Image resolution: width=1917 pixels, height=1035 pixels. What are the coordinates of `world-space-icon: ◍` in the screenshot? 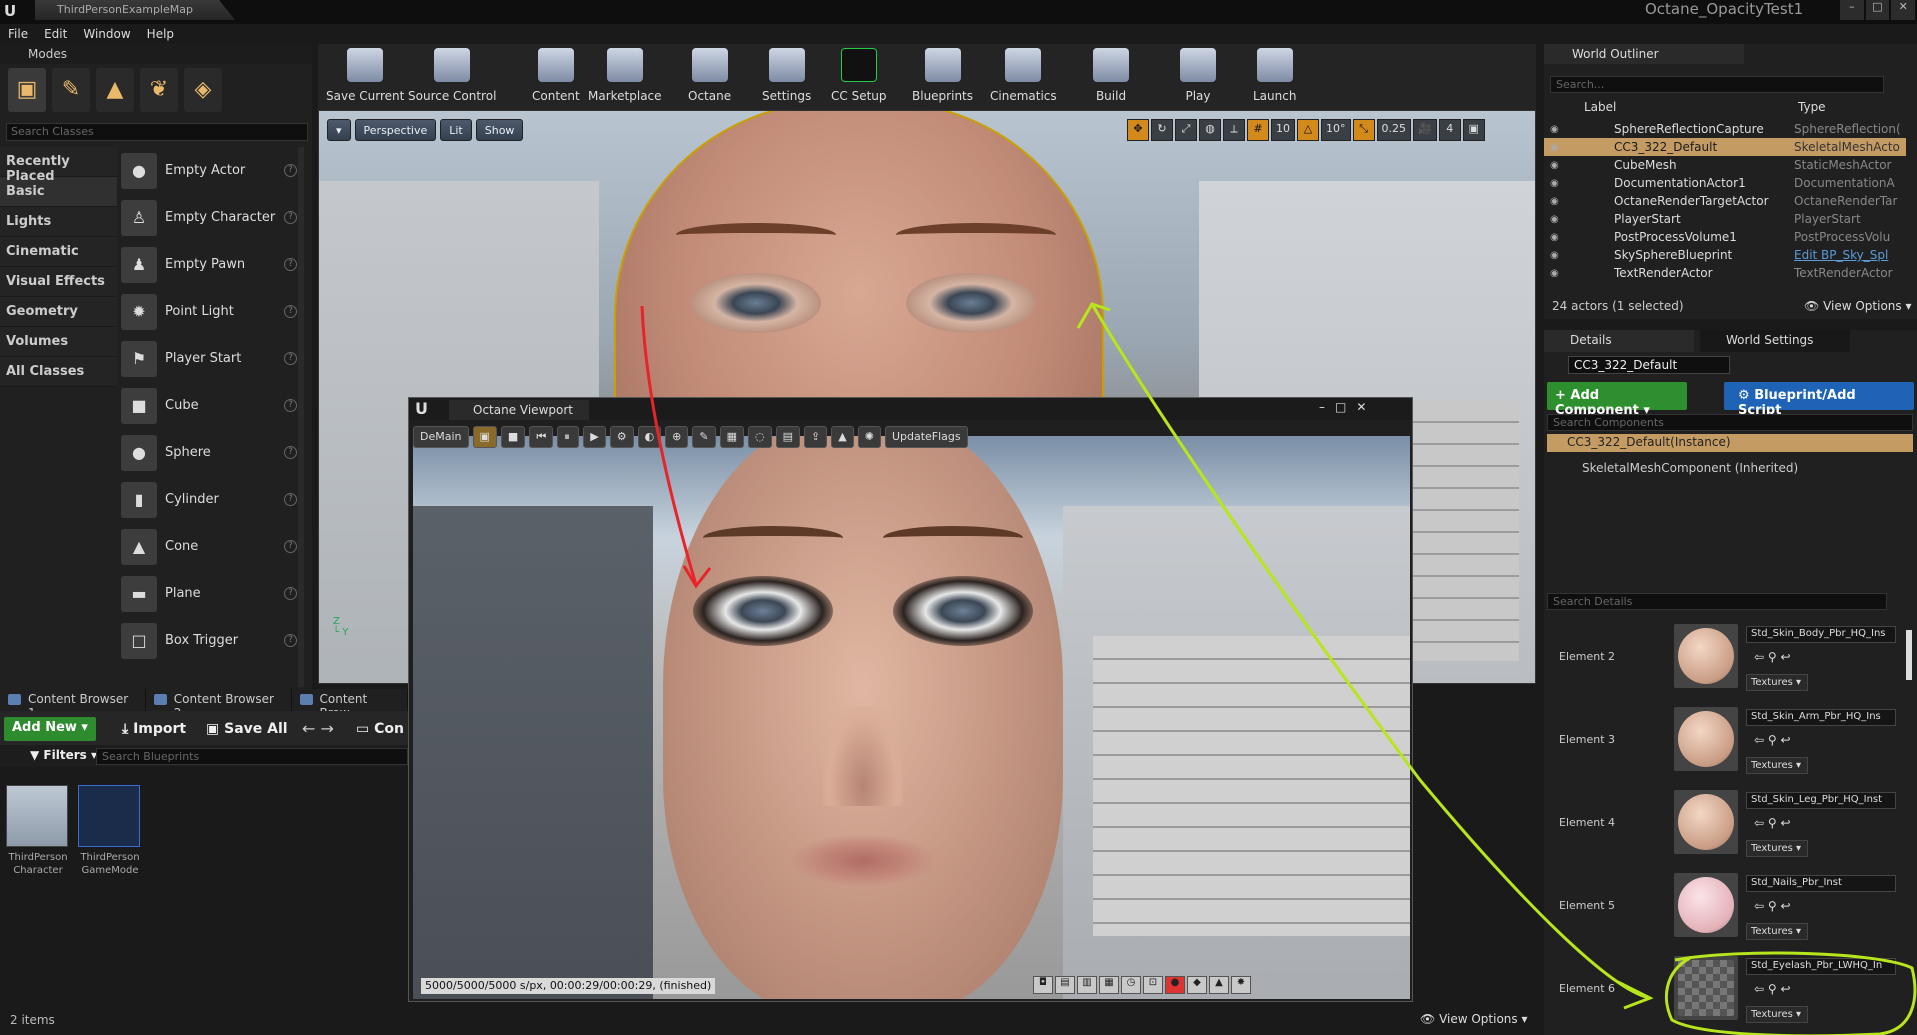 It's located at (1210, 130).